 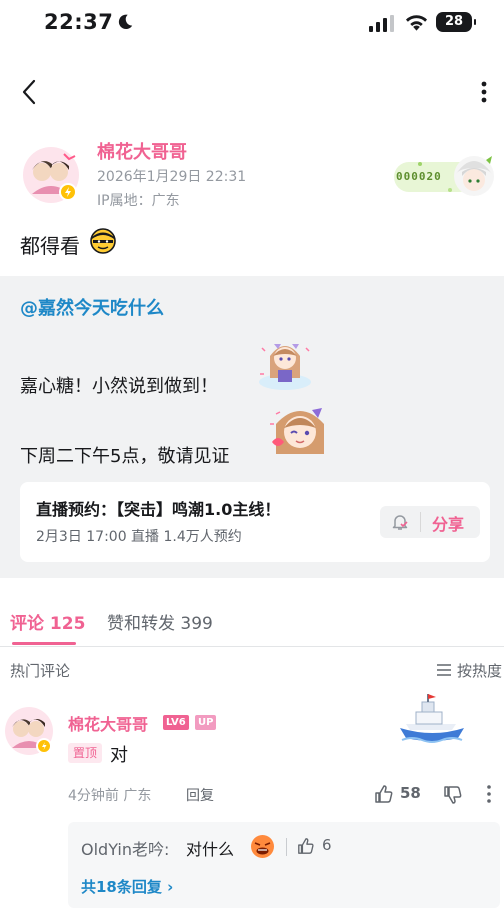 What do you see at coordinates (125, 456) in the screenshot?
I see `repost-text-line2: 下周二下午5点，敬请见证` at bounding box center [125, 456].